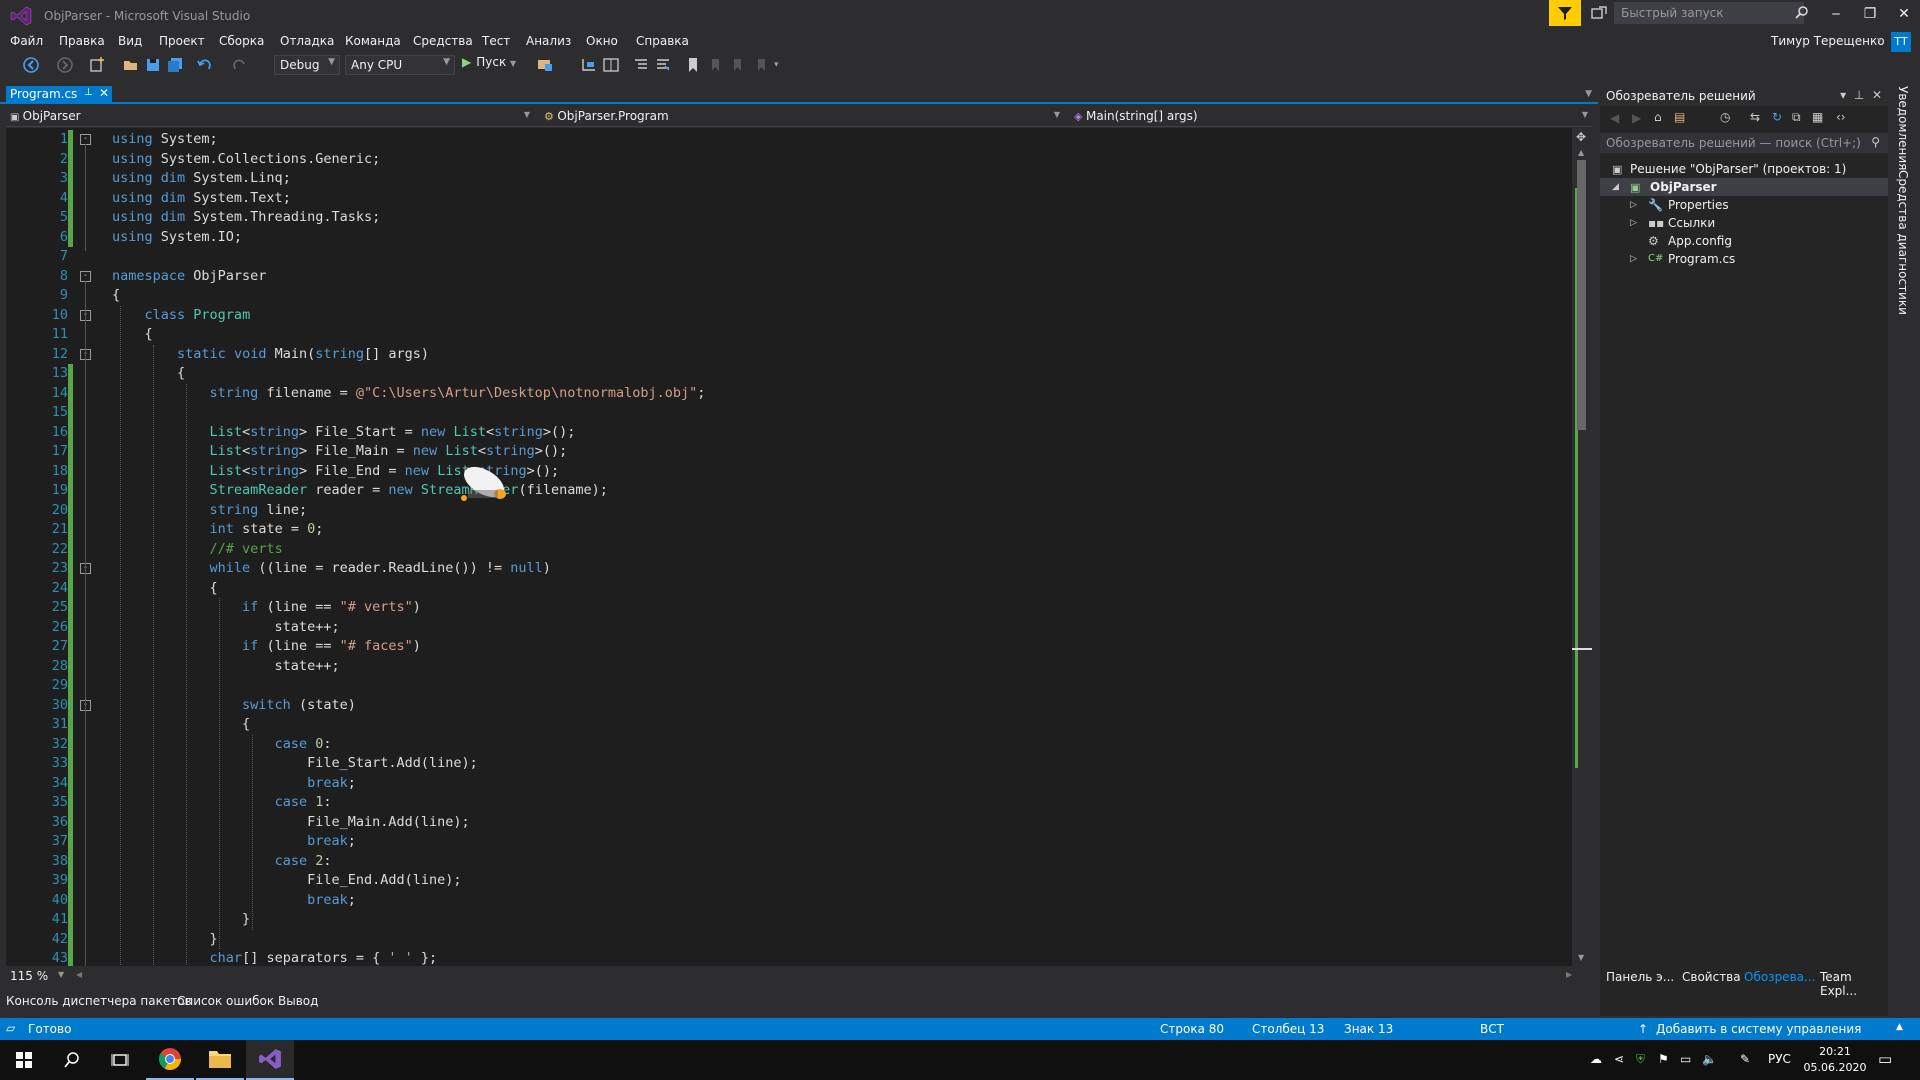  I want to click on sync-icon: ⇆, so click(1755, 117).